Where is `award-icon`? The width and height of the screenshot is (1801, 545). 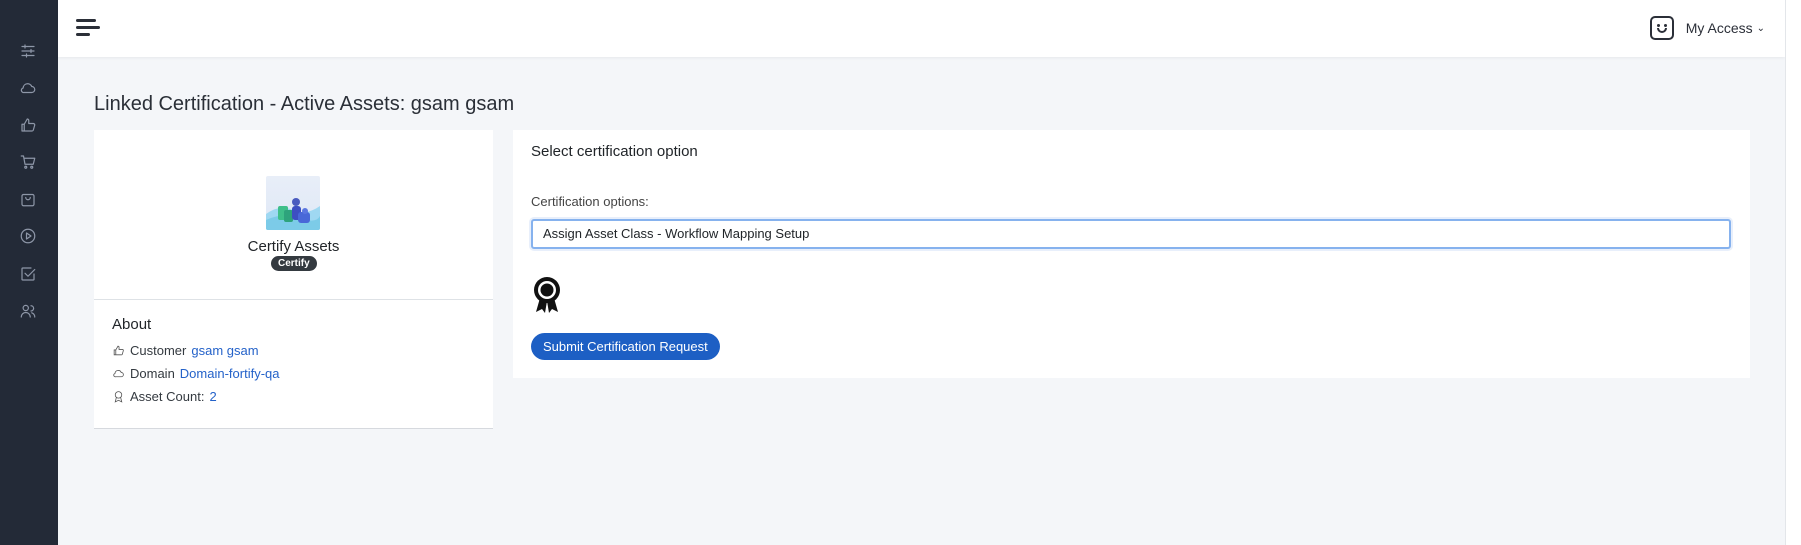 award-icon is located at coordinates (118, 397).